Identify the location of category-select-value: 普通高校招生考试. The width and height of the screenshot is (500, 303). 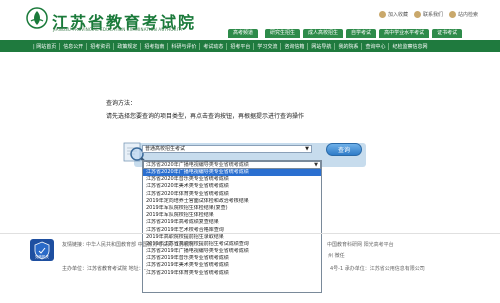
(165, 149).